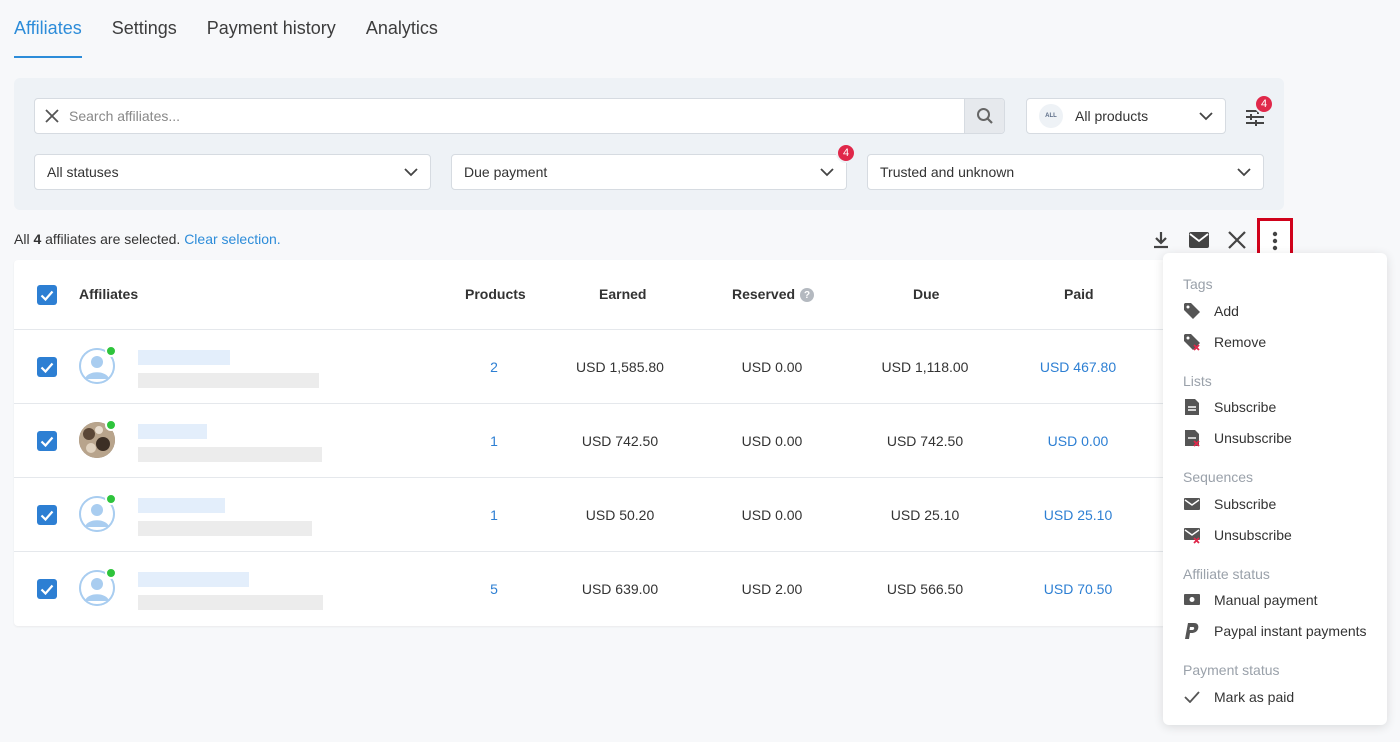 This screenshot has height=742, width=1400. What do you see at coordinates (1240, 342) in the screenshot?
I see `menu-item-label: Remove` at bounding box center [1240, 342].